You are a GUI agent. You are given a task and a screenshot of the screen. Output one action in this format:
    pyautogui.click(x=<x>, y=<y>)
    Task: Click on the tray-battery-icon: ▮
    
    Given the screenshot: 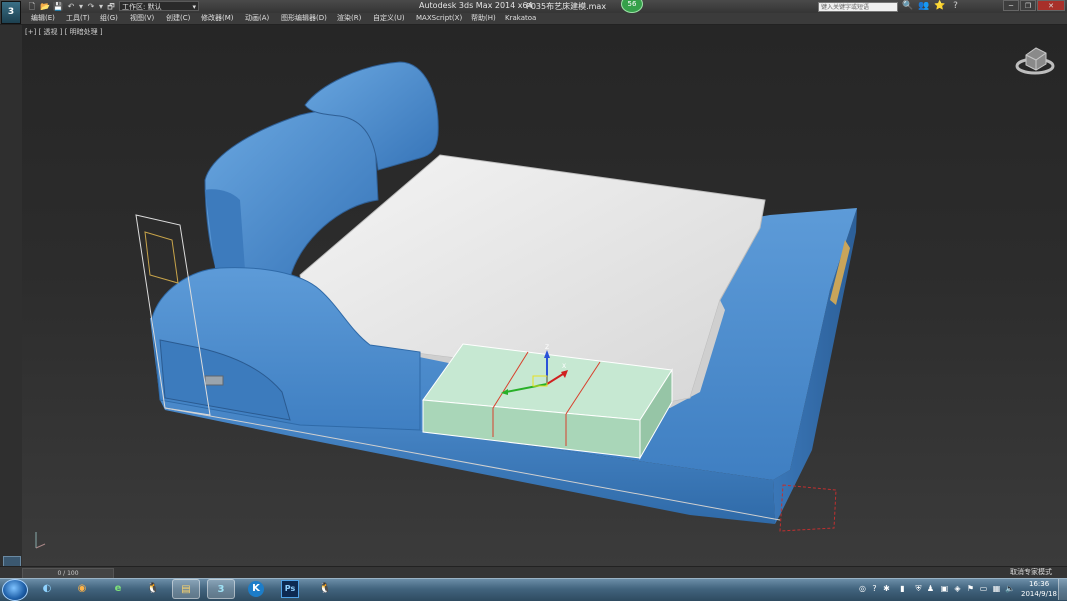 What is the action you would take?
    pyautogui.click(x=902, y=588)
    